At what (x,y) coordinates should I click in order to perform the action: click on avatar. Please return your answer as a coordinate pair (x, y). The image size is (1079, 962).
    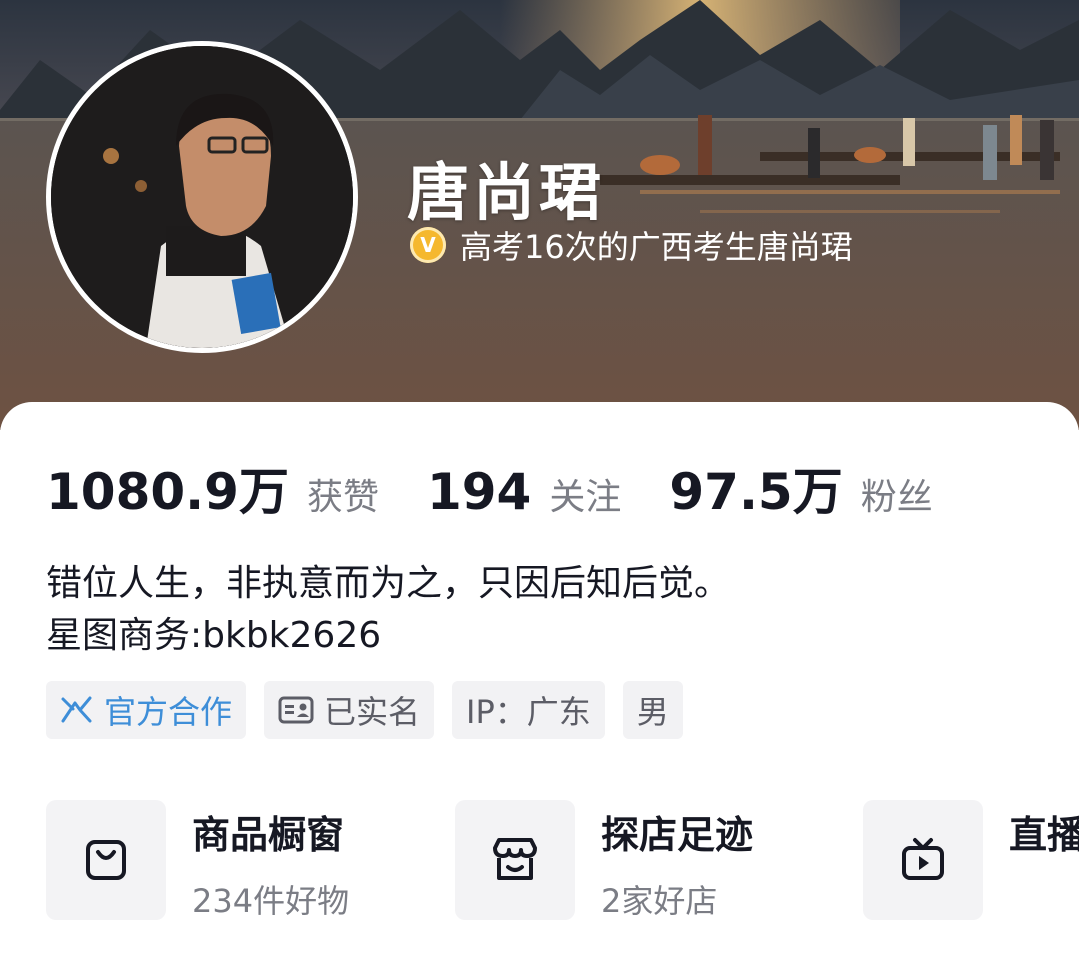
    Looking at the image, I should click on (202, 197).